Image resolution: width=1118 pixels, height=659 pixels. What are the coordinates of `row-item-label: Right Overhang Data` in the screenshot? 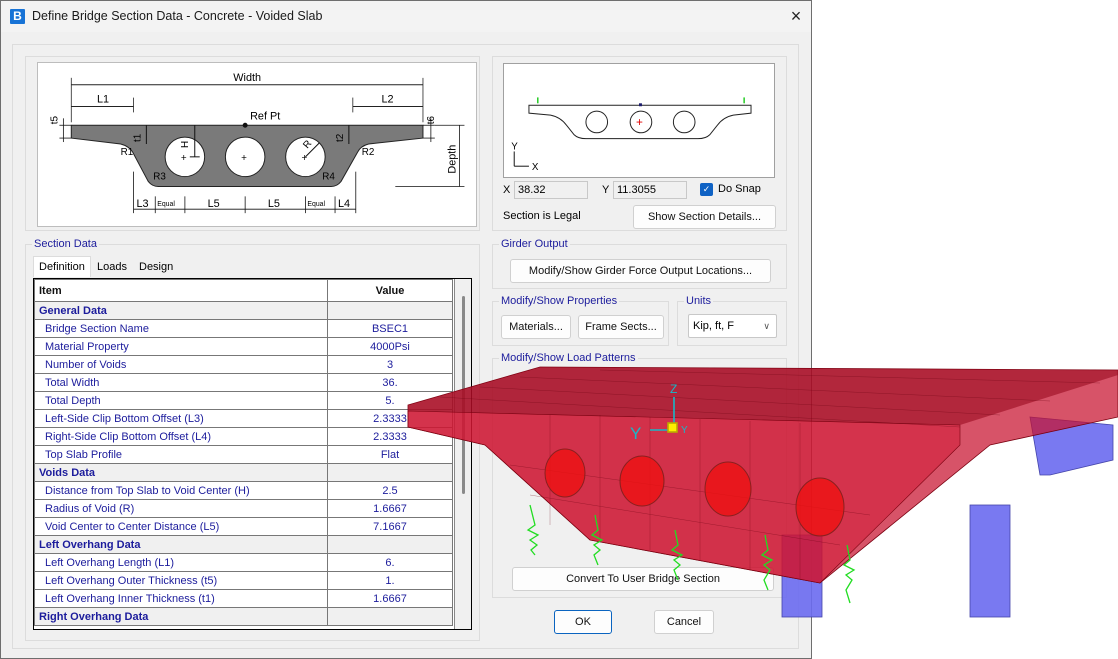 It's located at (181, 616).